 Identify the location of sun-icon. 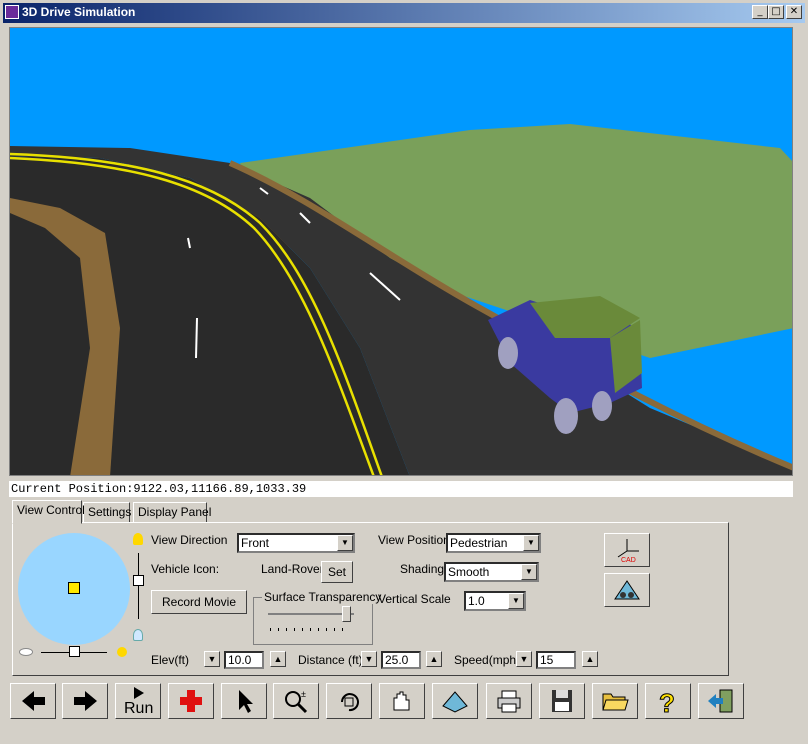
(122, 652).